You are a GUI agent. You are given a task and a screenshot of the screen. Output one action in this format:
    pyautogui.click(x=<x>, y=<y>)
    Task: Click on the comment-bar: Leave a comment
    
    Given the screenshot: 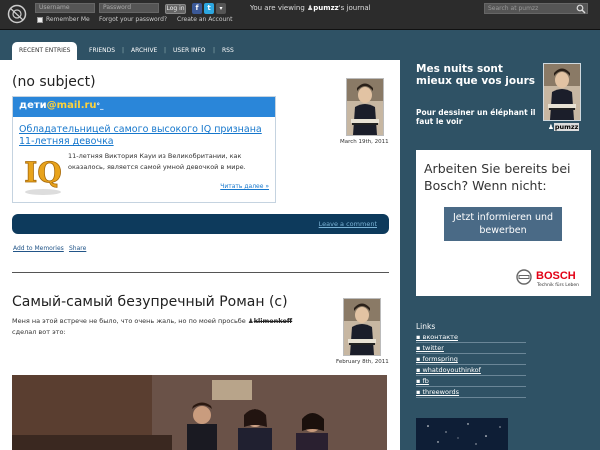 What is the action you would take?
    pyautogui.click(x=200, y=224)
    